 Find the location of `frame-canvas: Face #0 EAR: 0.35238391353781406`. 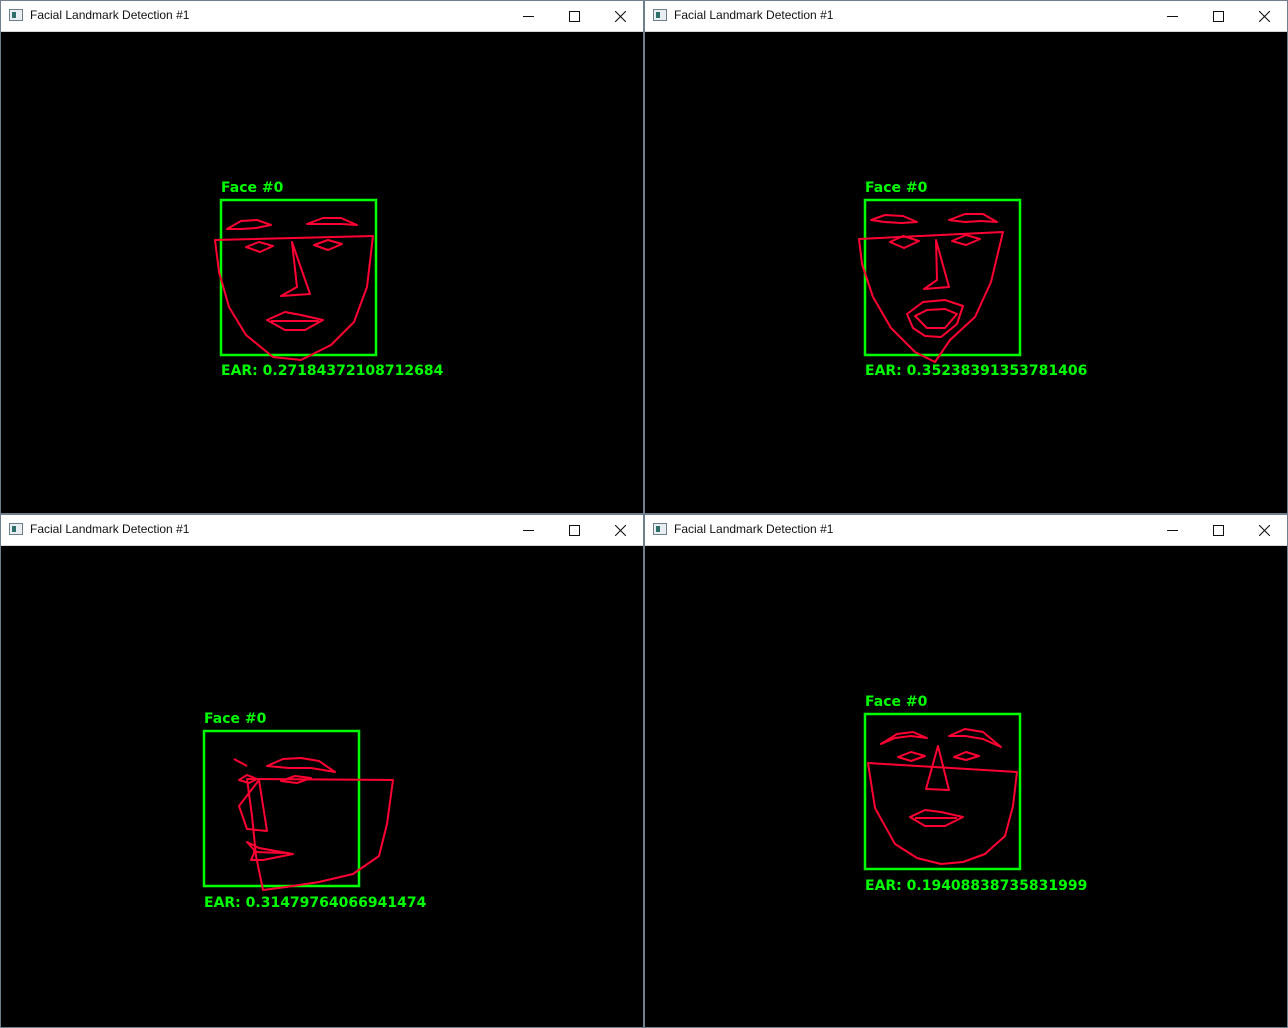

frame-canvas: Face #0 EAR: 0.35238391353781406 is located at coordinates (972, 279).